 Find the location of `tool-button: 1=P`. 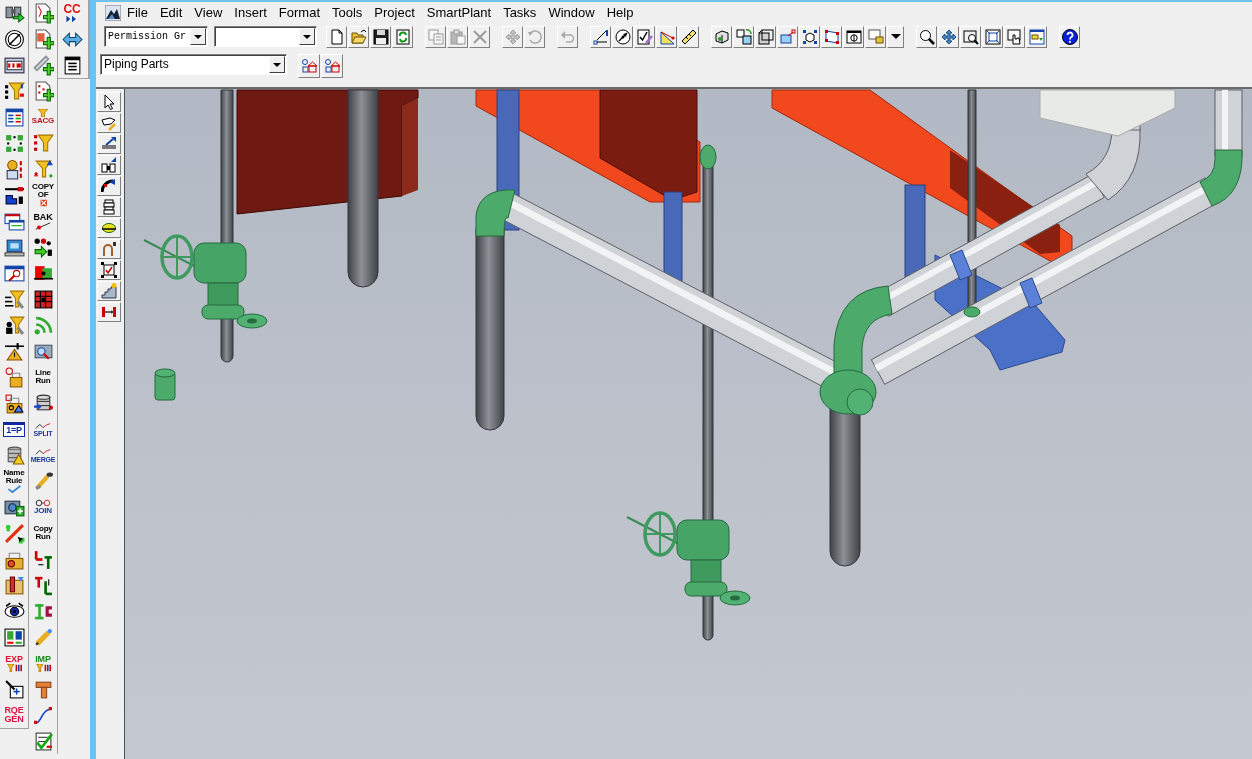

tool-button: 1=P is located at coordinates (14, 429).